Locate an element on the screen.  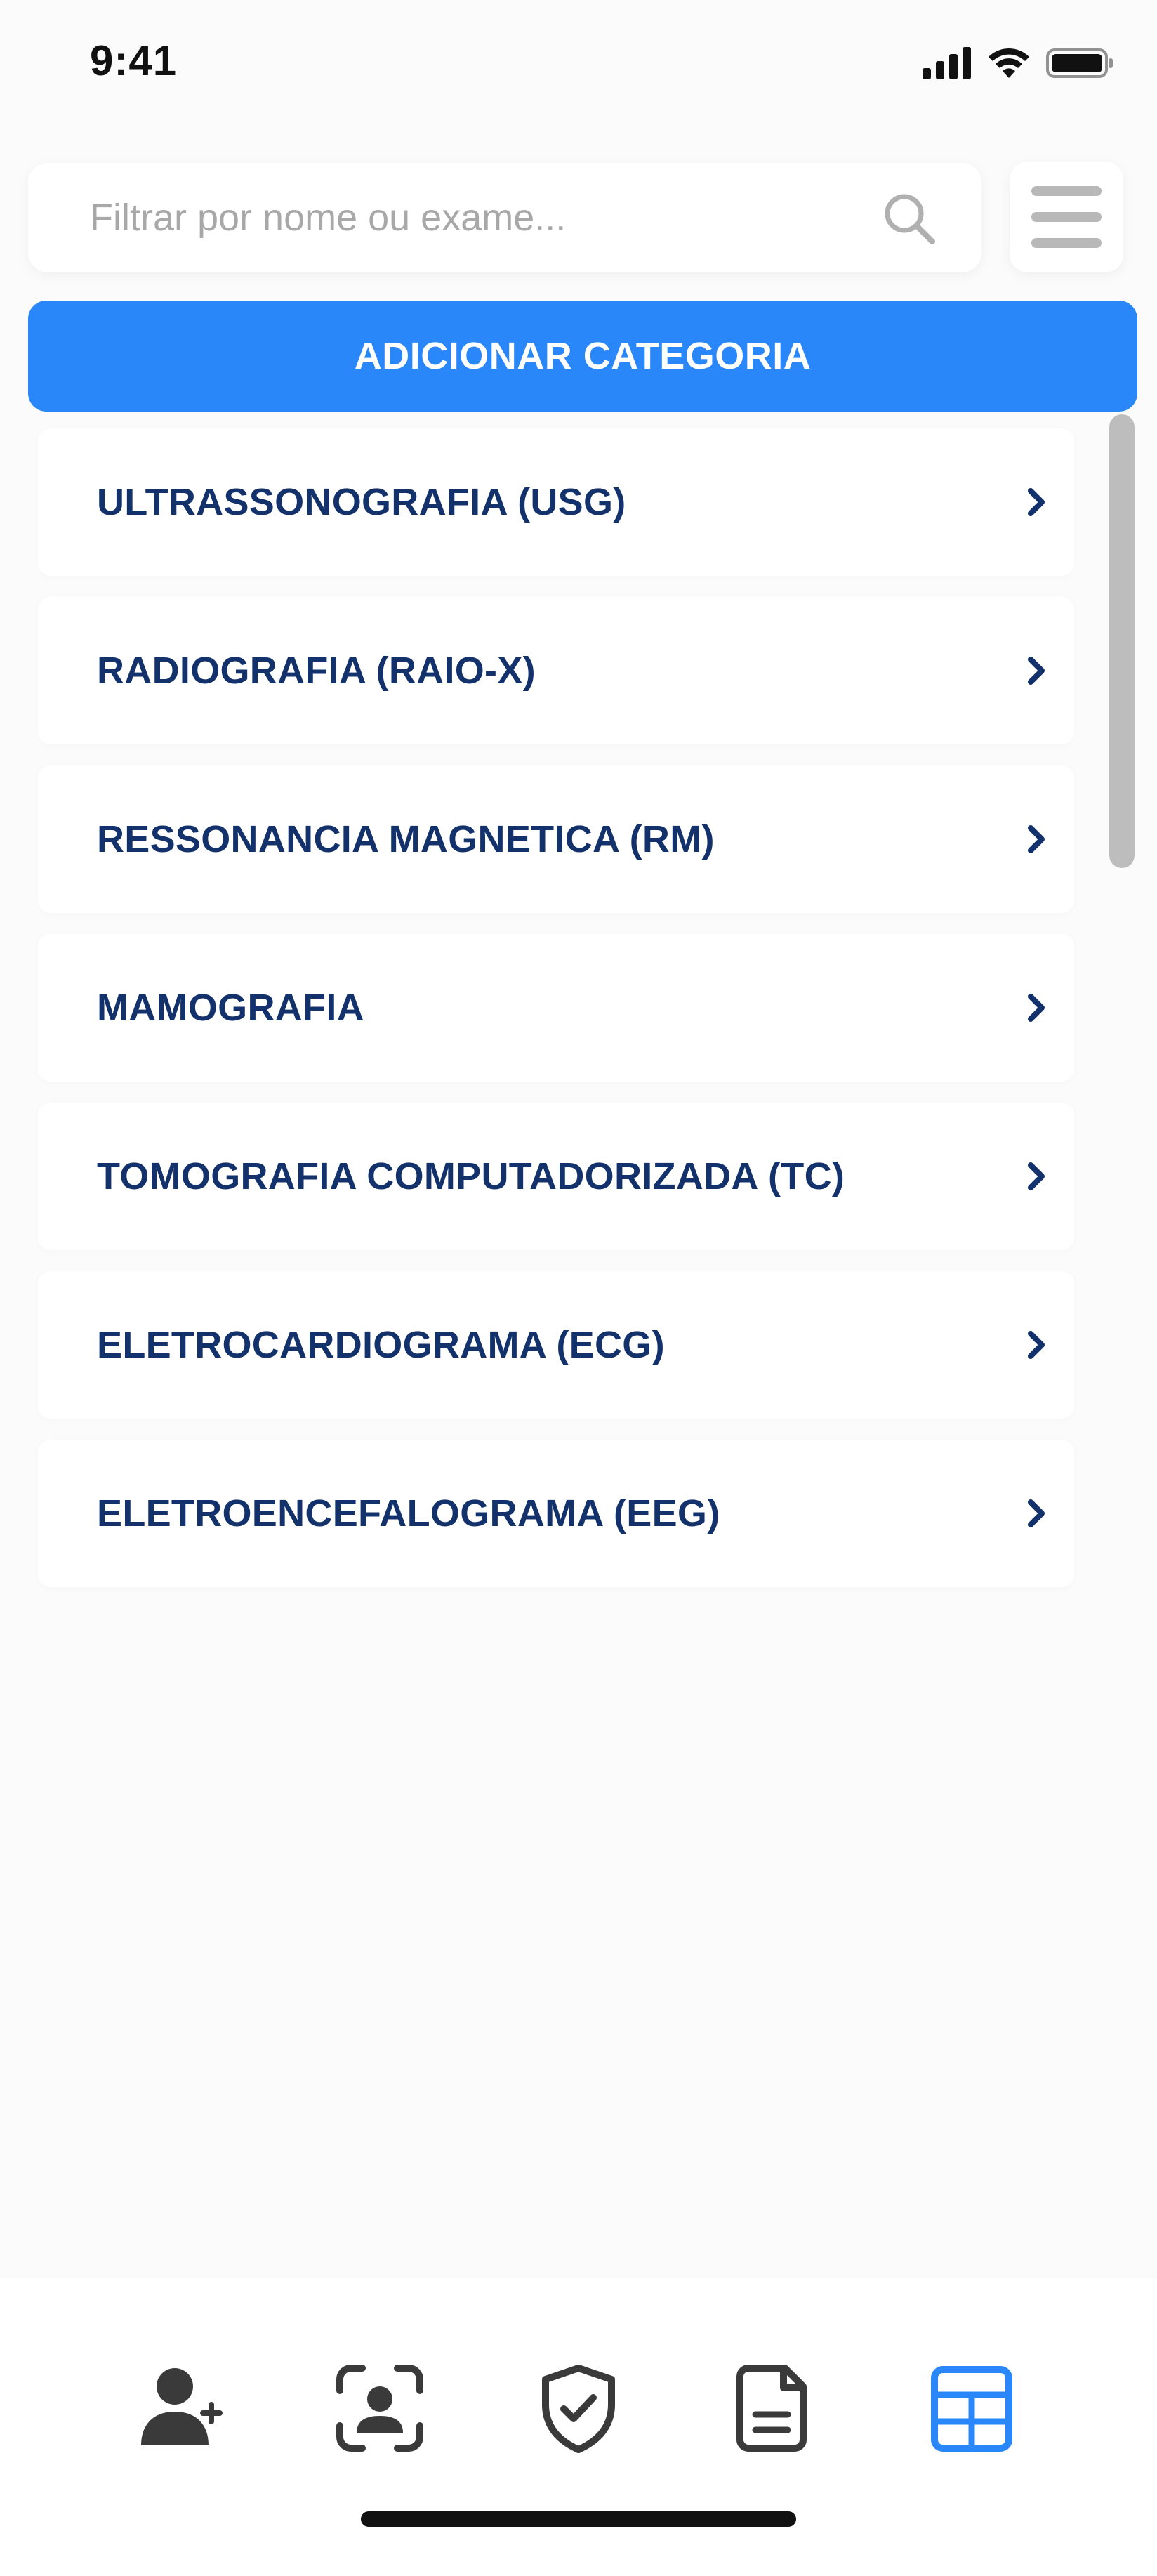
bottom-nav is located at coordinates (578, 2427).